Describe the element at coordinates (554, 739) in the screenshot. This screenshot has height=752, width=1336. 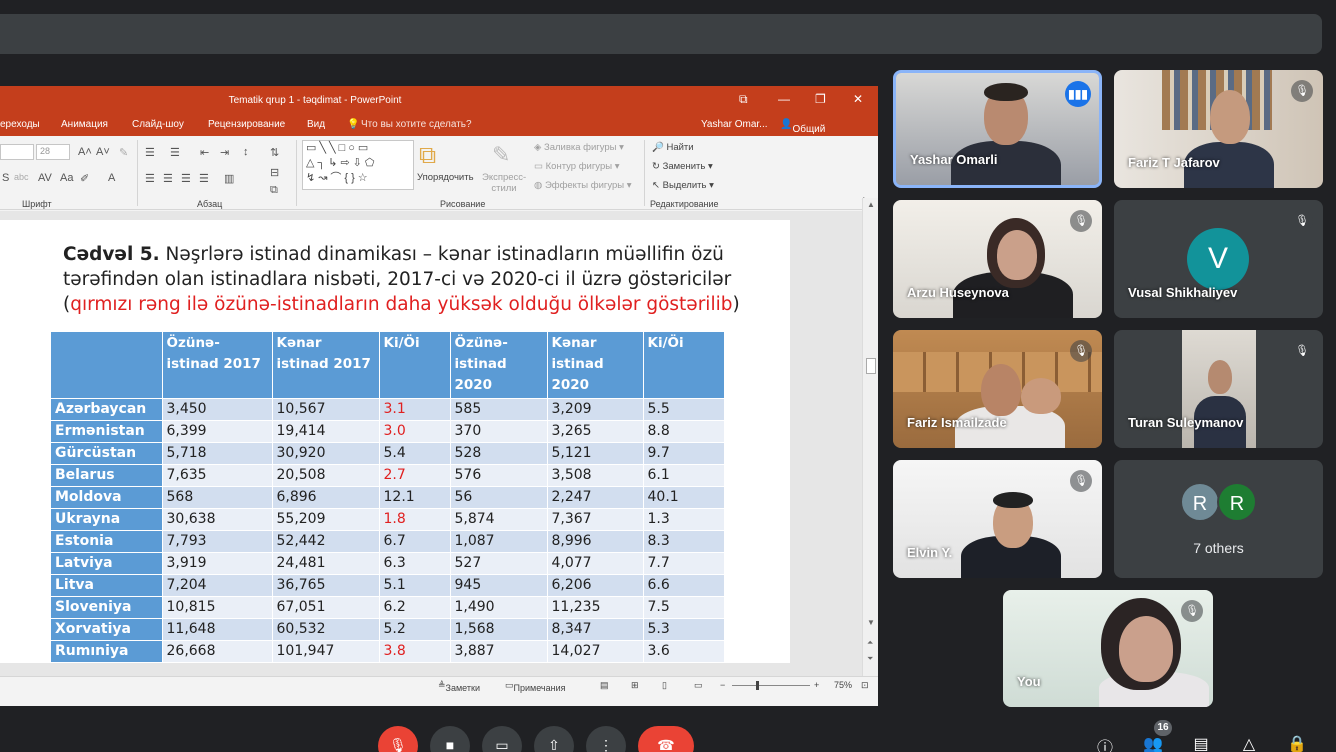
I see `present-button: ⇧` at that location.